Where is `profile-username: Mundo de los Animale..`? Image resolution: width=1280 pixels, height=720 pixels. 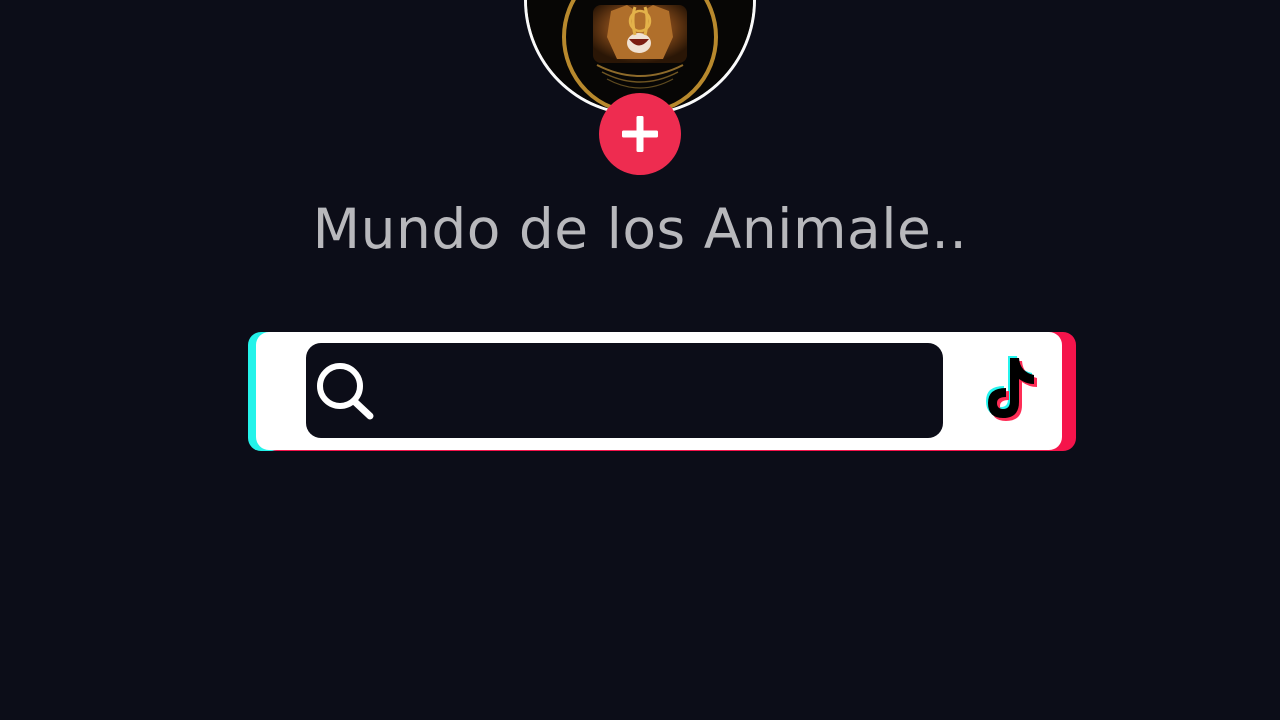 profile-username: Mundo de los Animale.. is located at coordinates (640, 229).